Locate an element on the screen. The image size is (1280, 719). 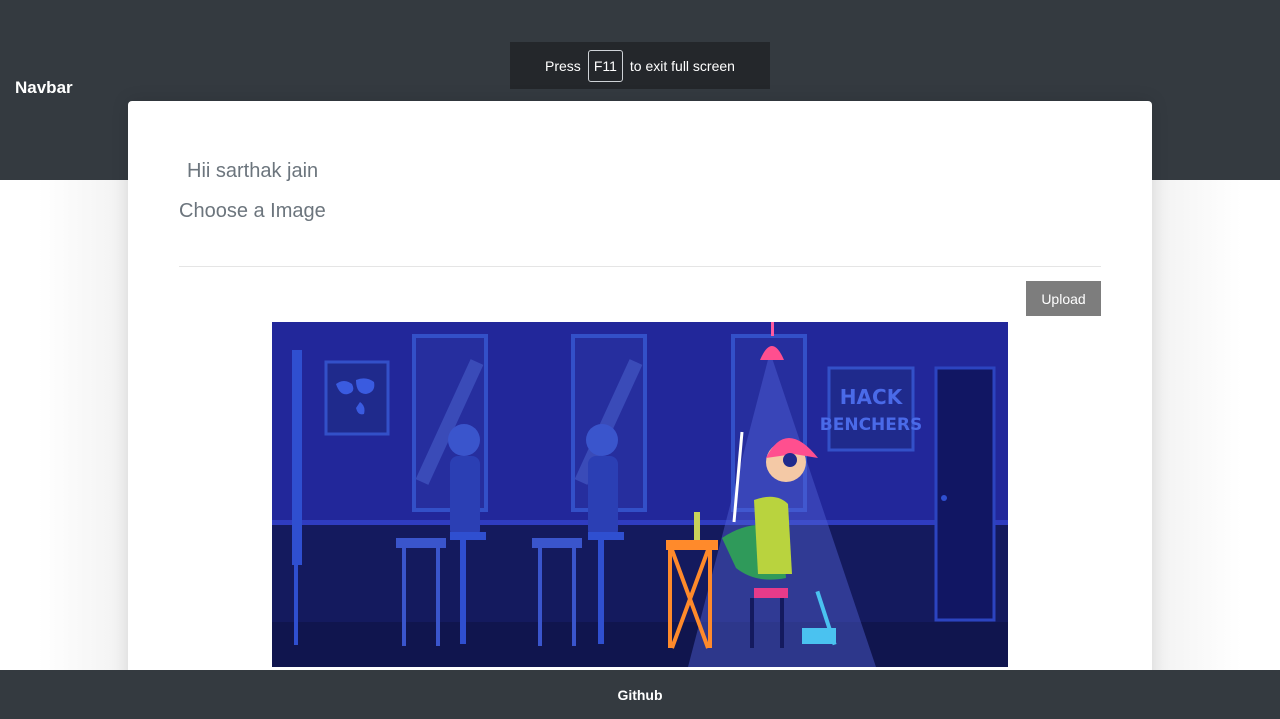
page-backdrop-right is located at coordinates (1216, 425).